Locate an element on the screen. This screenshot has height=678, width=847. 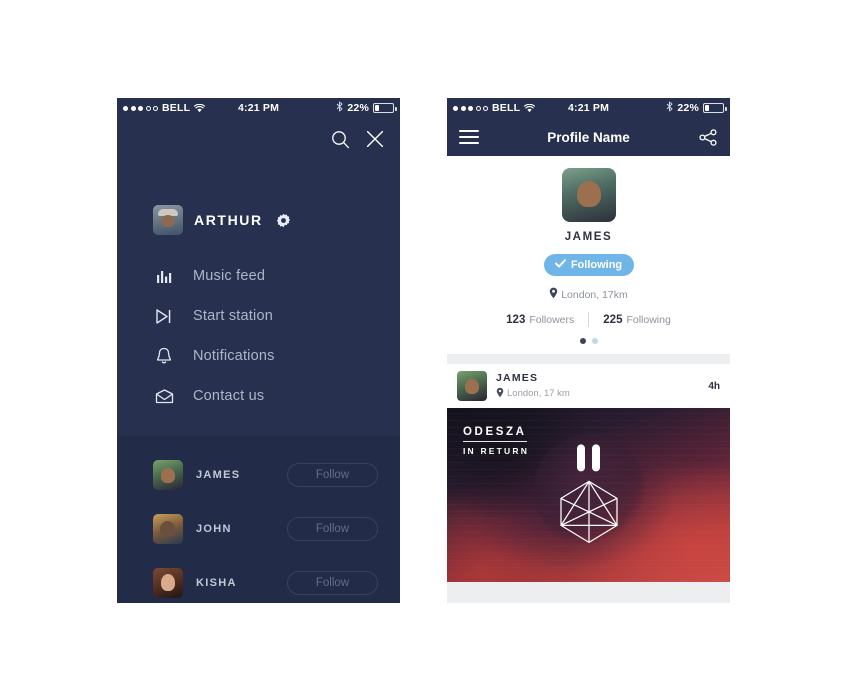
post-author: JAMES is located at coordinates (517, 377).